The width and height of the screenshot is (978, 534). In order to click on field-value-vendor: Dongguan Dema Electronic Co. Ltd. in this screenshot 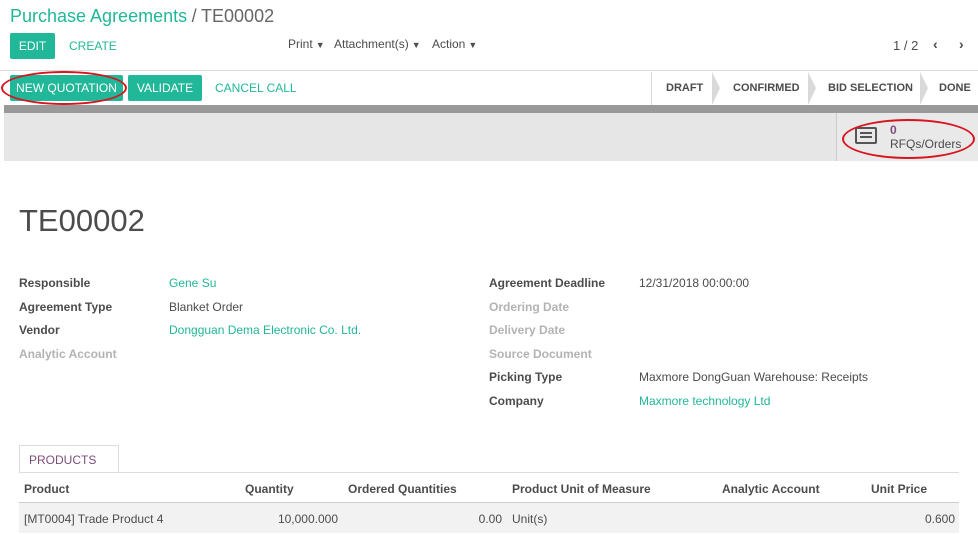, I will do `click(265, 330)`.